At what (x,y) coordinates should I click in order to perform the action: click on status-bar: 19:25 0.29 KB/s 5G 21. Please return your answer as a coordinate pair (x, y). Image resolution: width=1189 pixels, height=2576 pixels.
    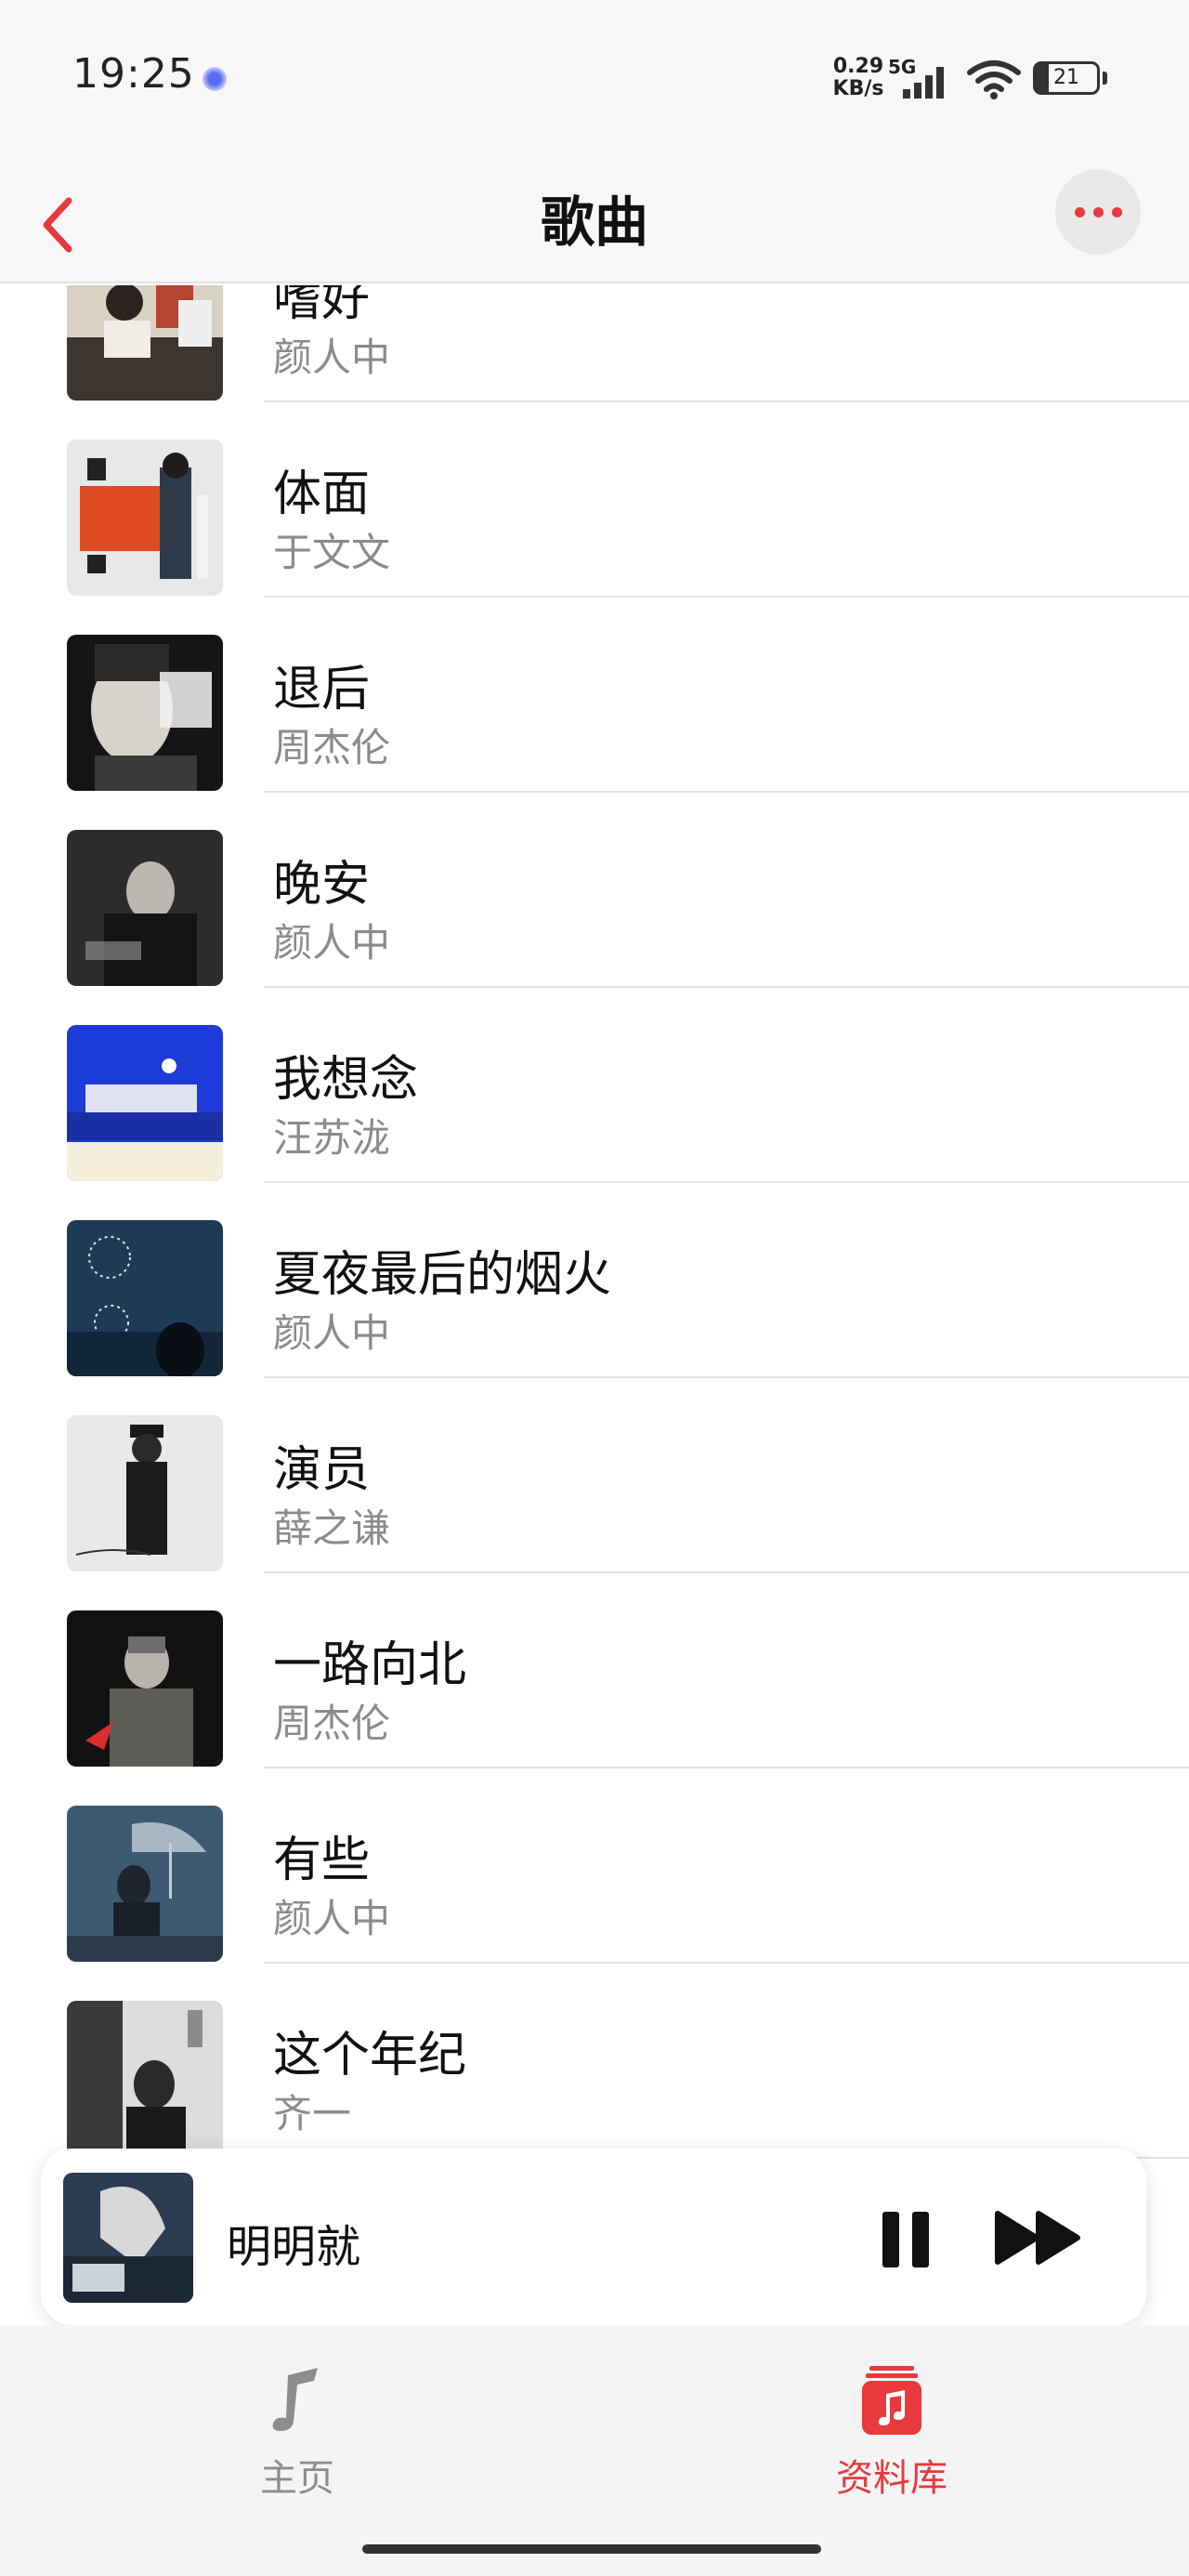
    Looking at the image, I should click on (594, 79).